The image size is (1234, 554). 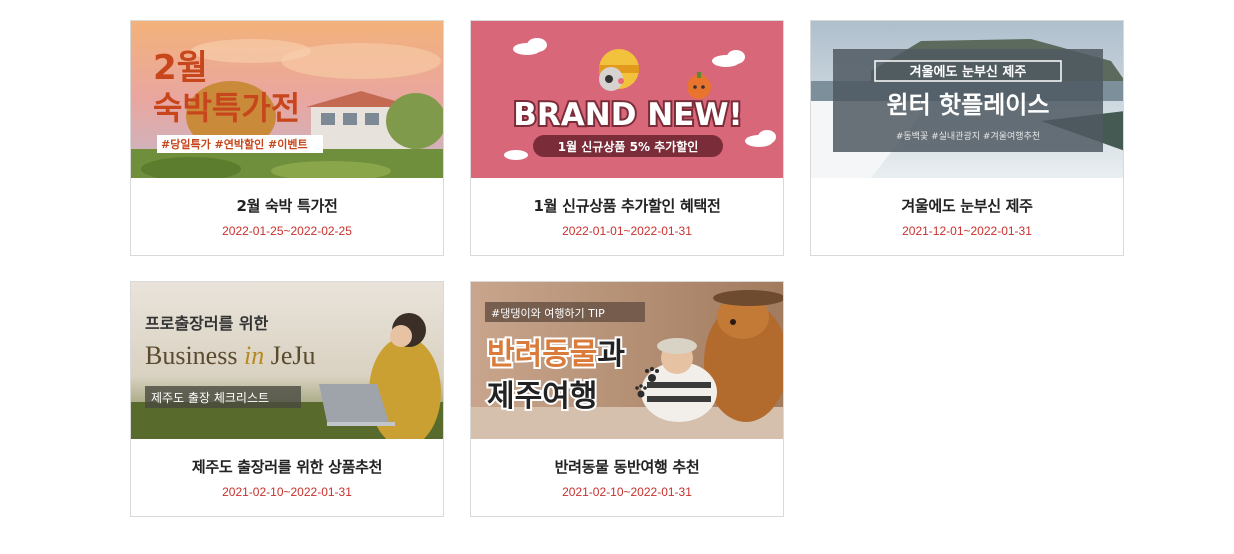 I want to click on banner-line1a-text: 반려동물, so click(x=542, y=354).